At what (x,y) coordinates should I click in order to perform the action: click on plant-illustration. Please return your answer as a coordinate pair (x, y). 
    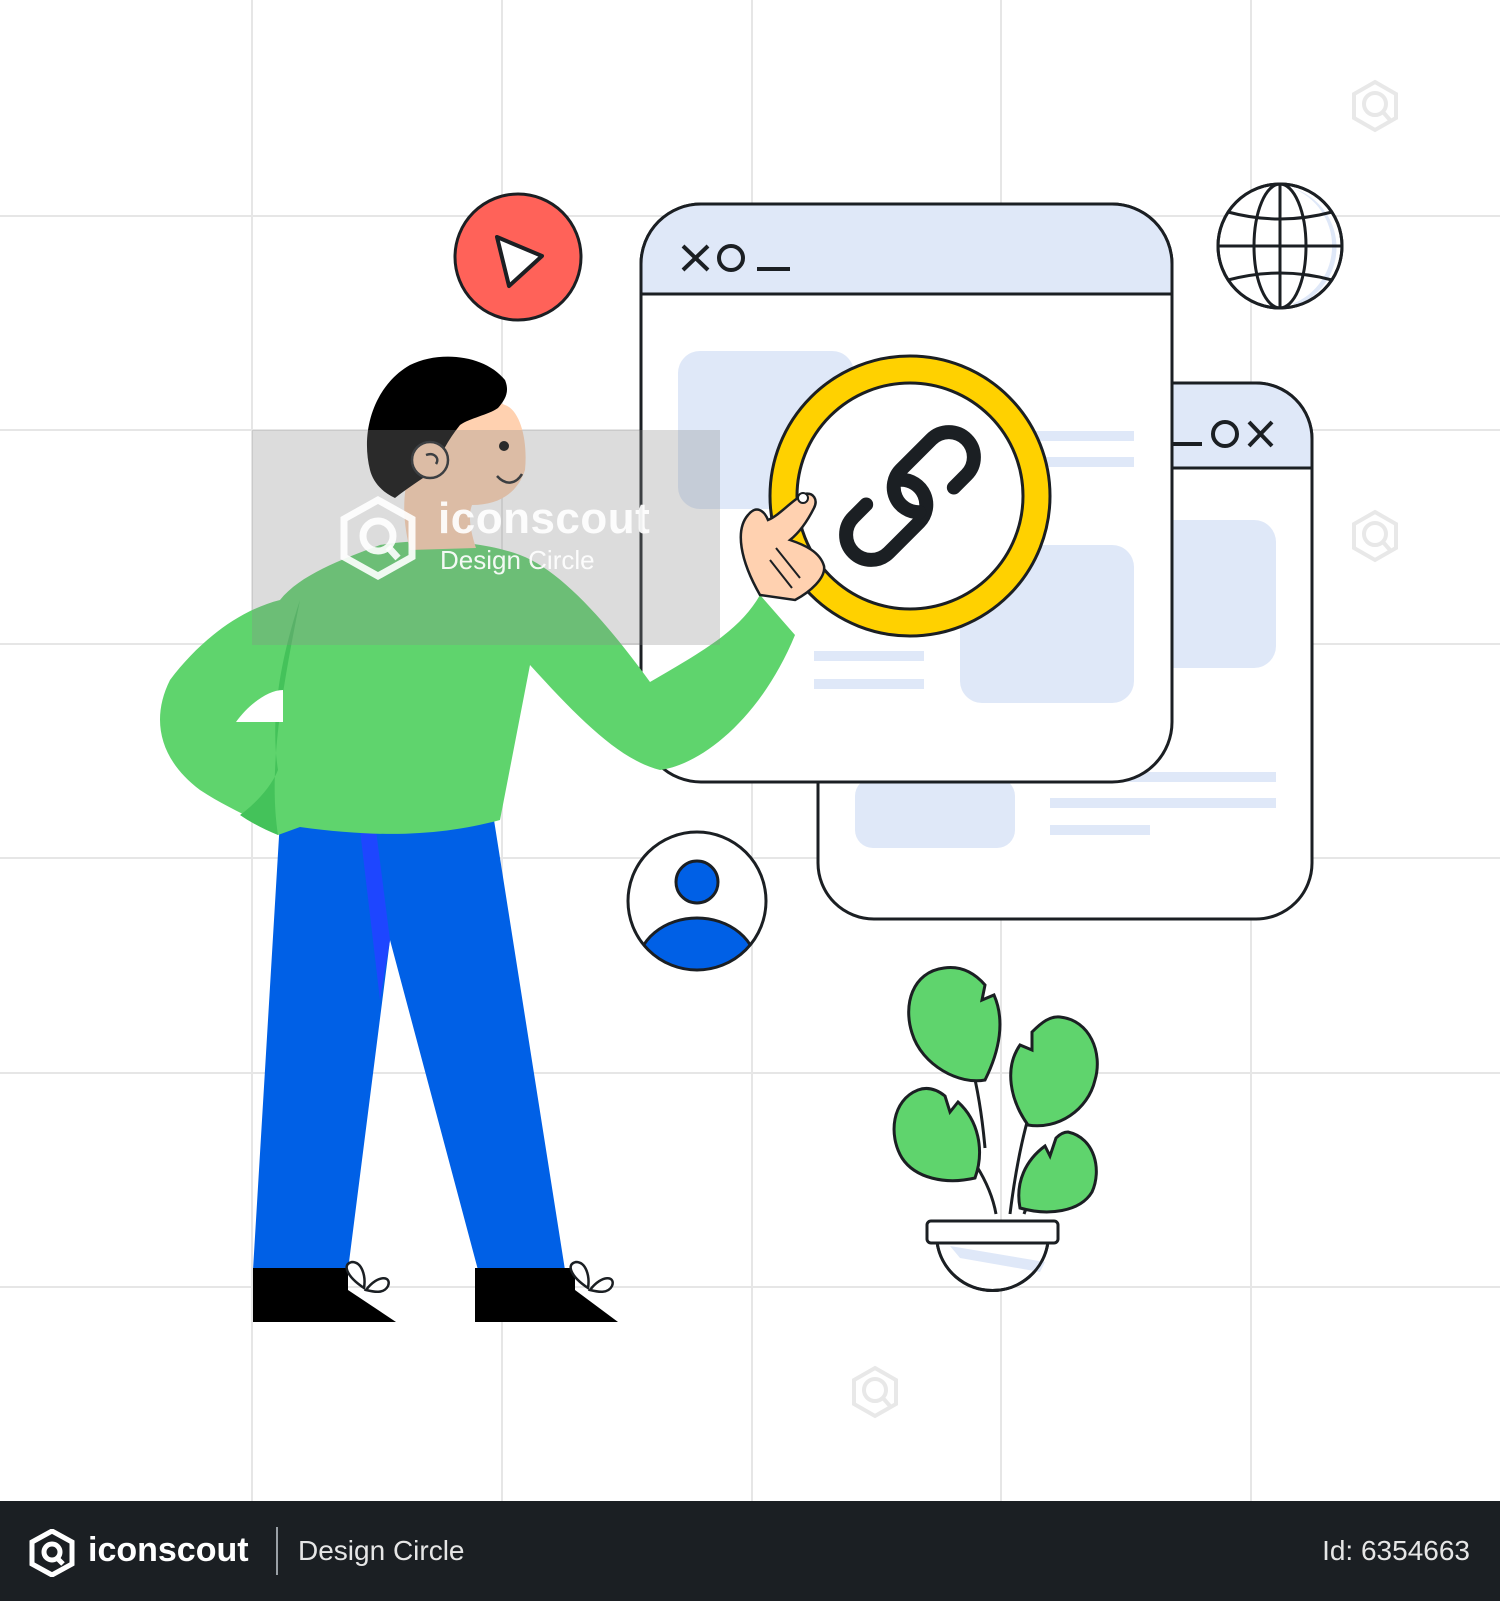
    Looking at the image, I should click on (995, 1129).